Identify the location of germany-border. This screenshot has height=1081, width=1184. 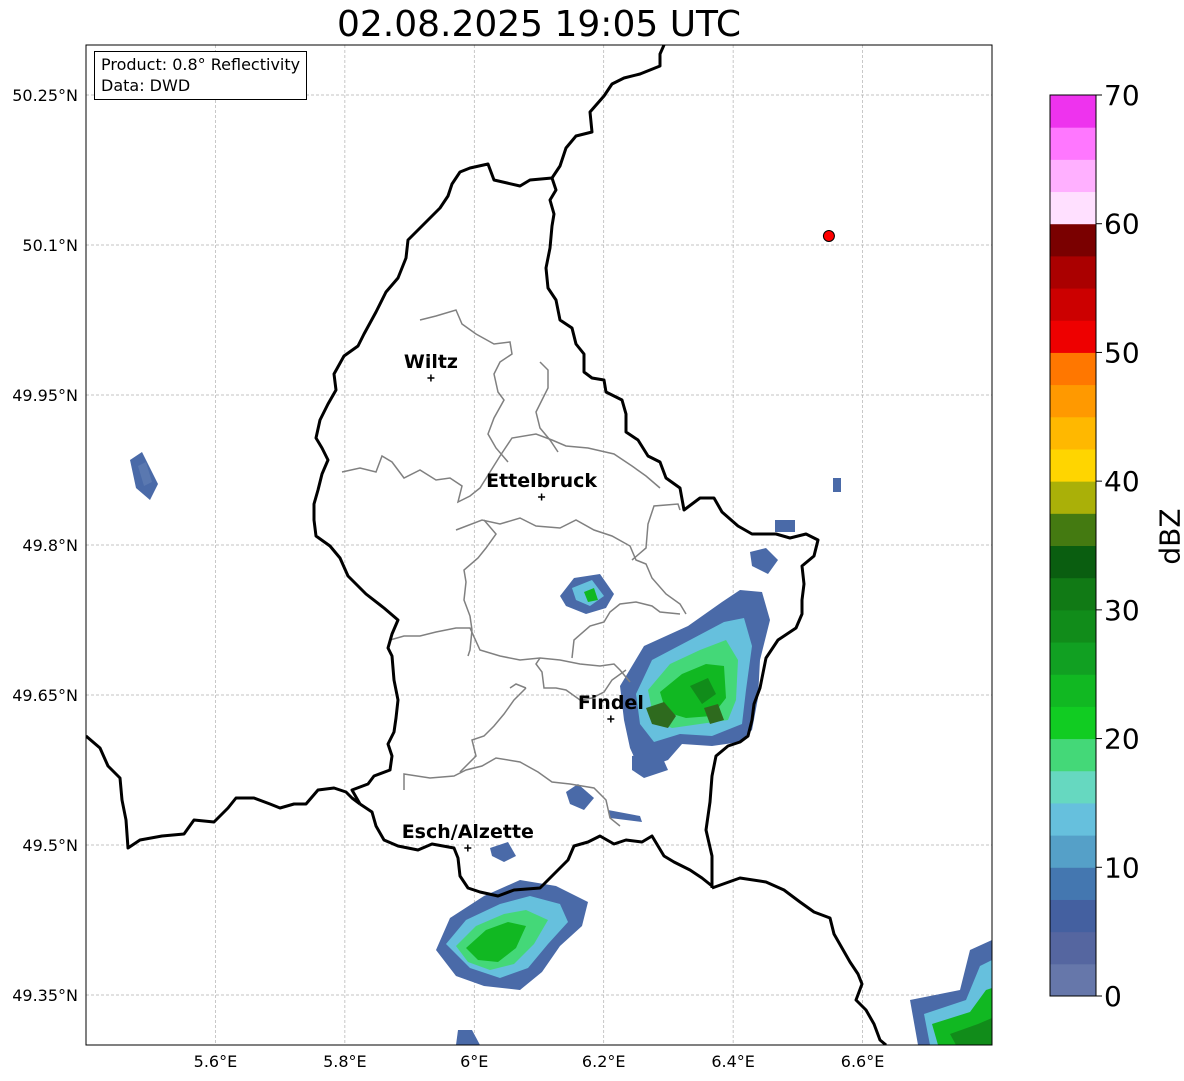
(608, 112).